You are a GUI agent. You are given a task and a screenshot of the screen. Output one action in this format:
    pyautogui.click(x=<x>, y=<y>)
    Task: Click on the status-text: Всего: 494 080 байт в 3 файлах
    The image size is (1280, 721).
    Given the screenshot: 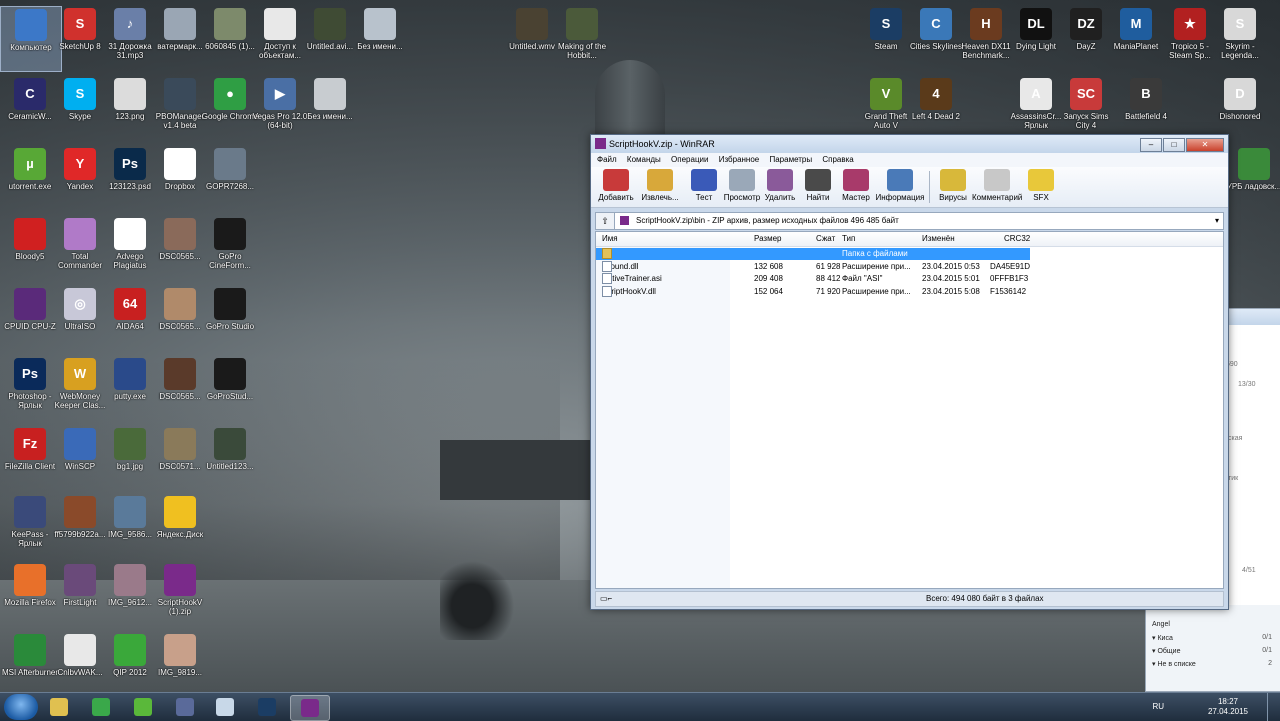 What is the action you would take?
    pyautogui.click(x=985, y=598)
    